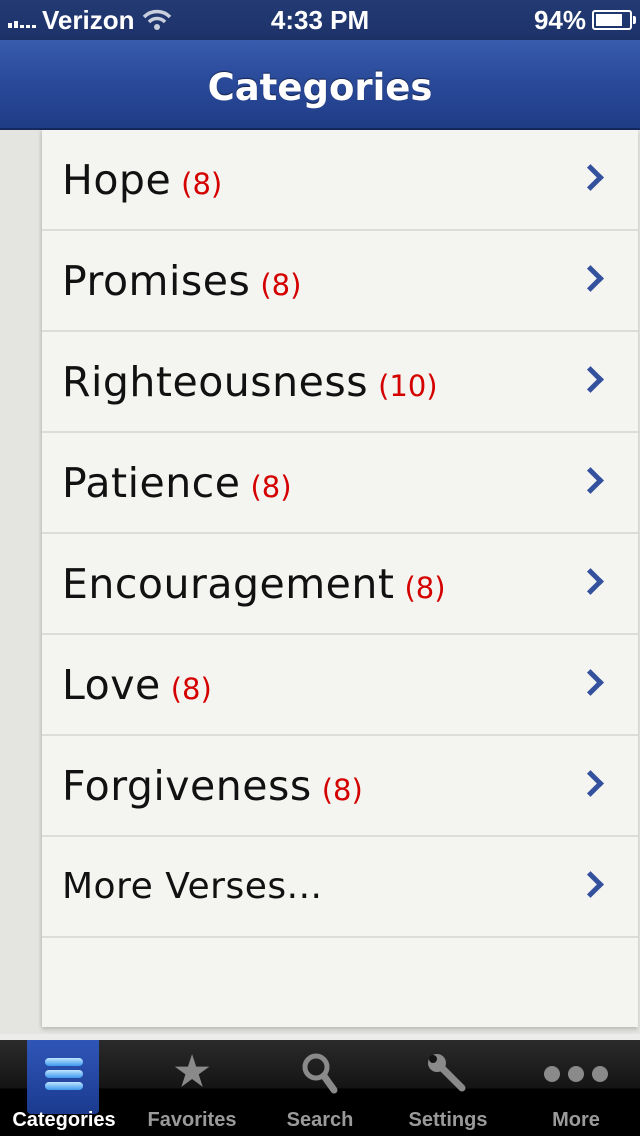  Describe the element at coordinates (559, 20) in the screenshot. I see `battery-percent: 94%` at that location.